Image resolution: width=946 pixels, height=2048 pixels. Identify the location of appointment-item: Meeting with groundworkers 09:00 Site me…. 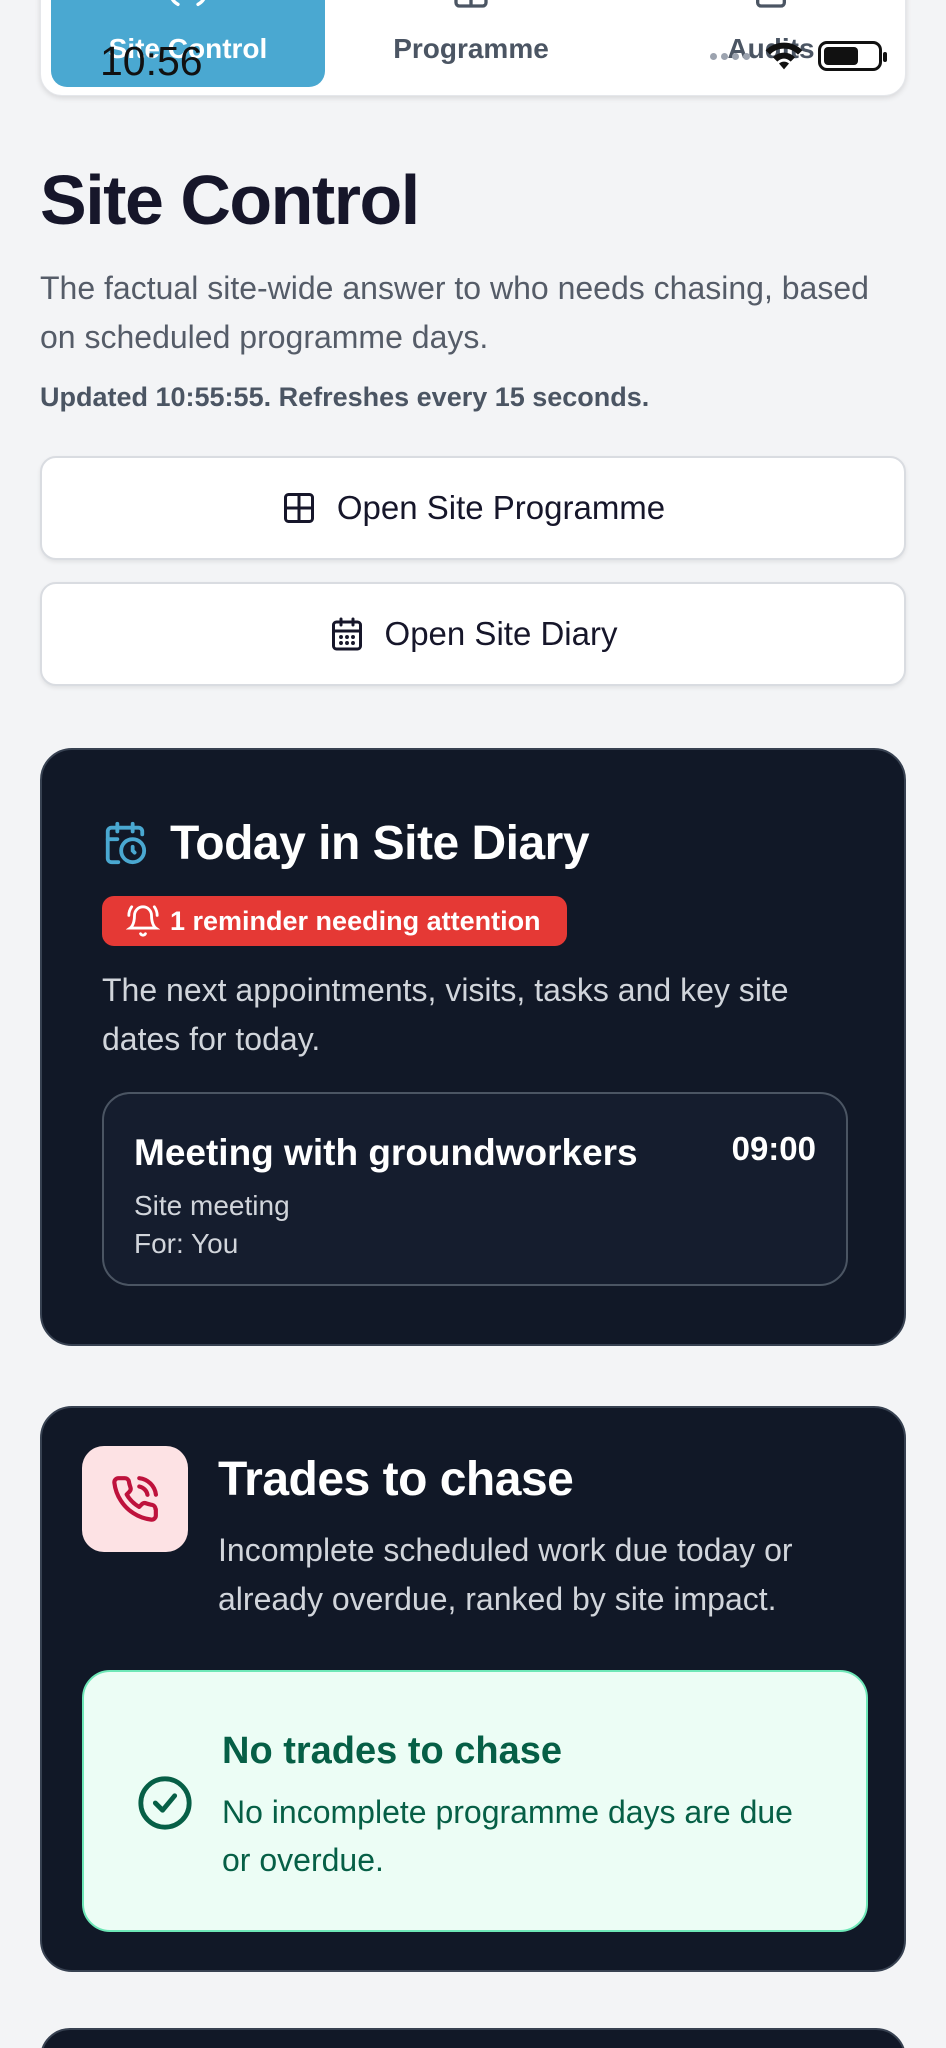
(475, 1189).